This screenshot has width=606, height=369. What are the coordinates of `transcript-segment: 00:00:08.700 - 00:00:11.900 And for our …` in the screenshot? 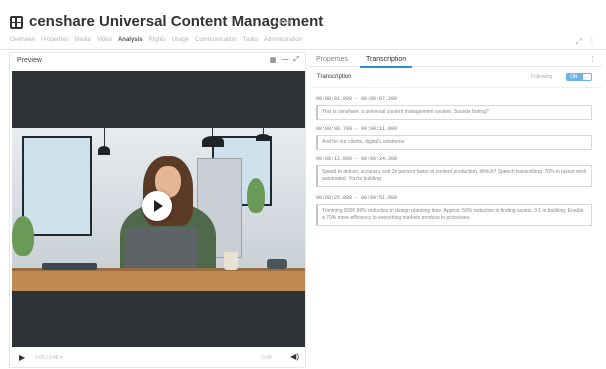 It's located at (454, 138).